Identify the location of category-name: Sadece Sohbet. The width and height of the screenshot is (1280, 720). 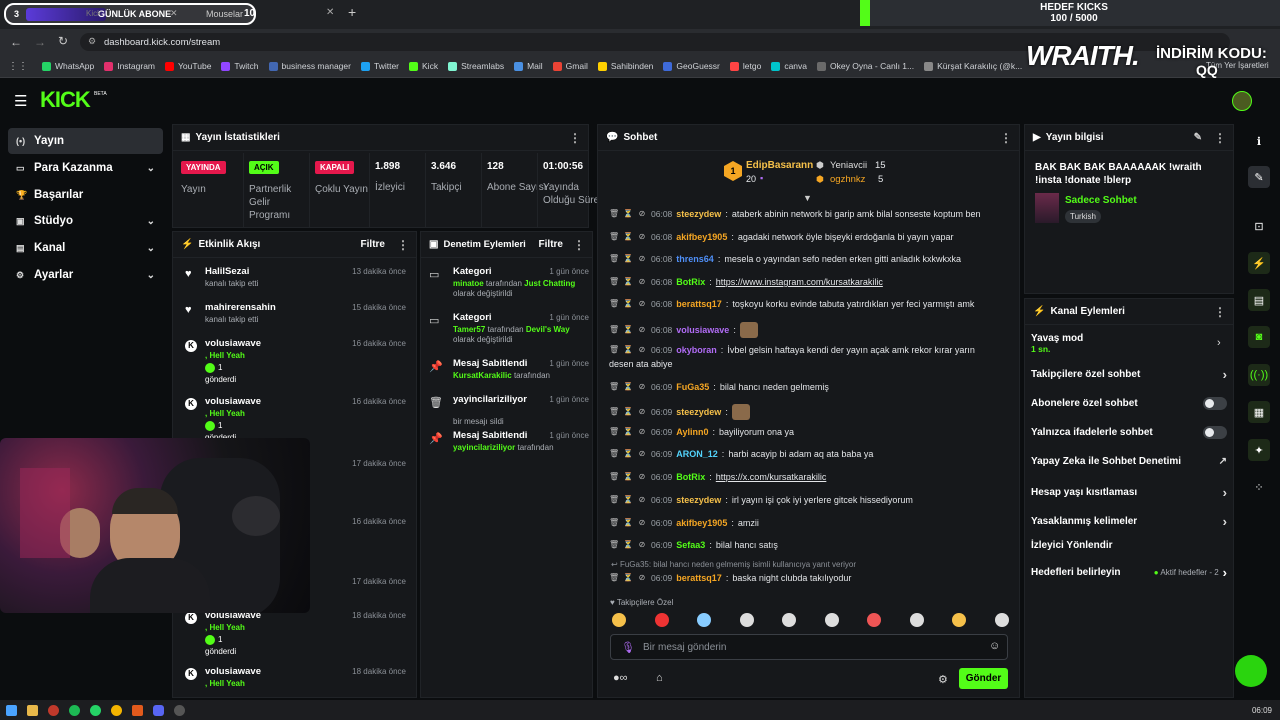
(1101, 200).